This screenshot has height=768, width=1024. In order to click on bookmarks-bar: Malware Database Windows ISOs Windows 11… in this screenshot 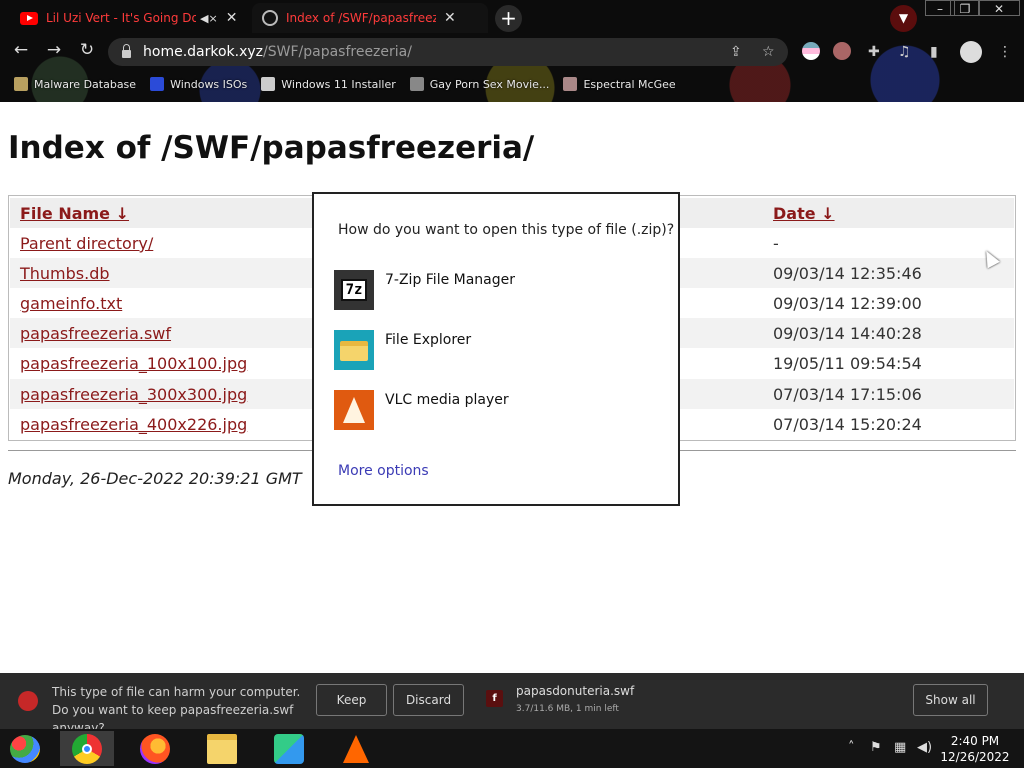, I will do `click(512, 84)`.